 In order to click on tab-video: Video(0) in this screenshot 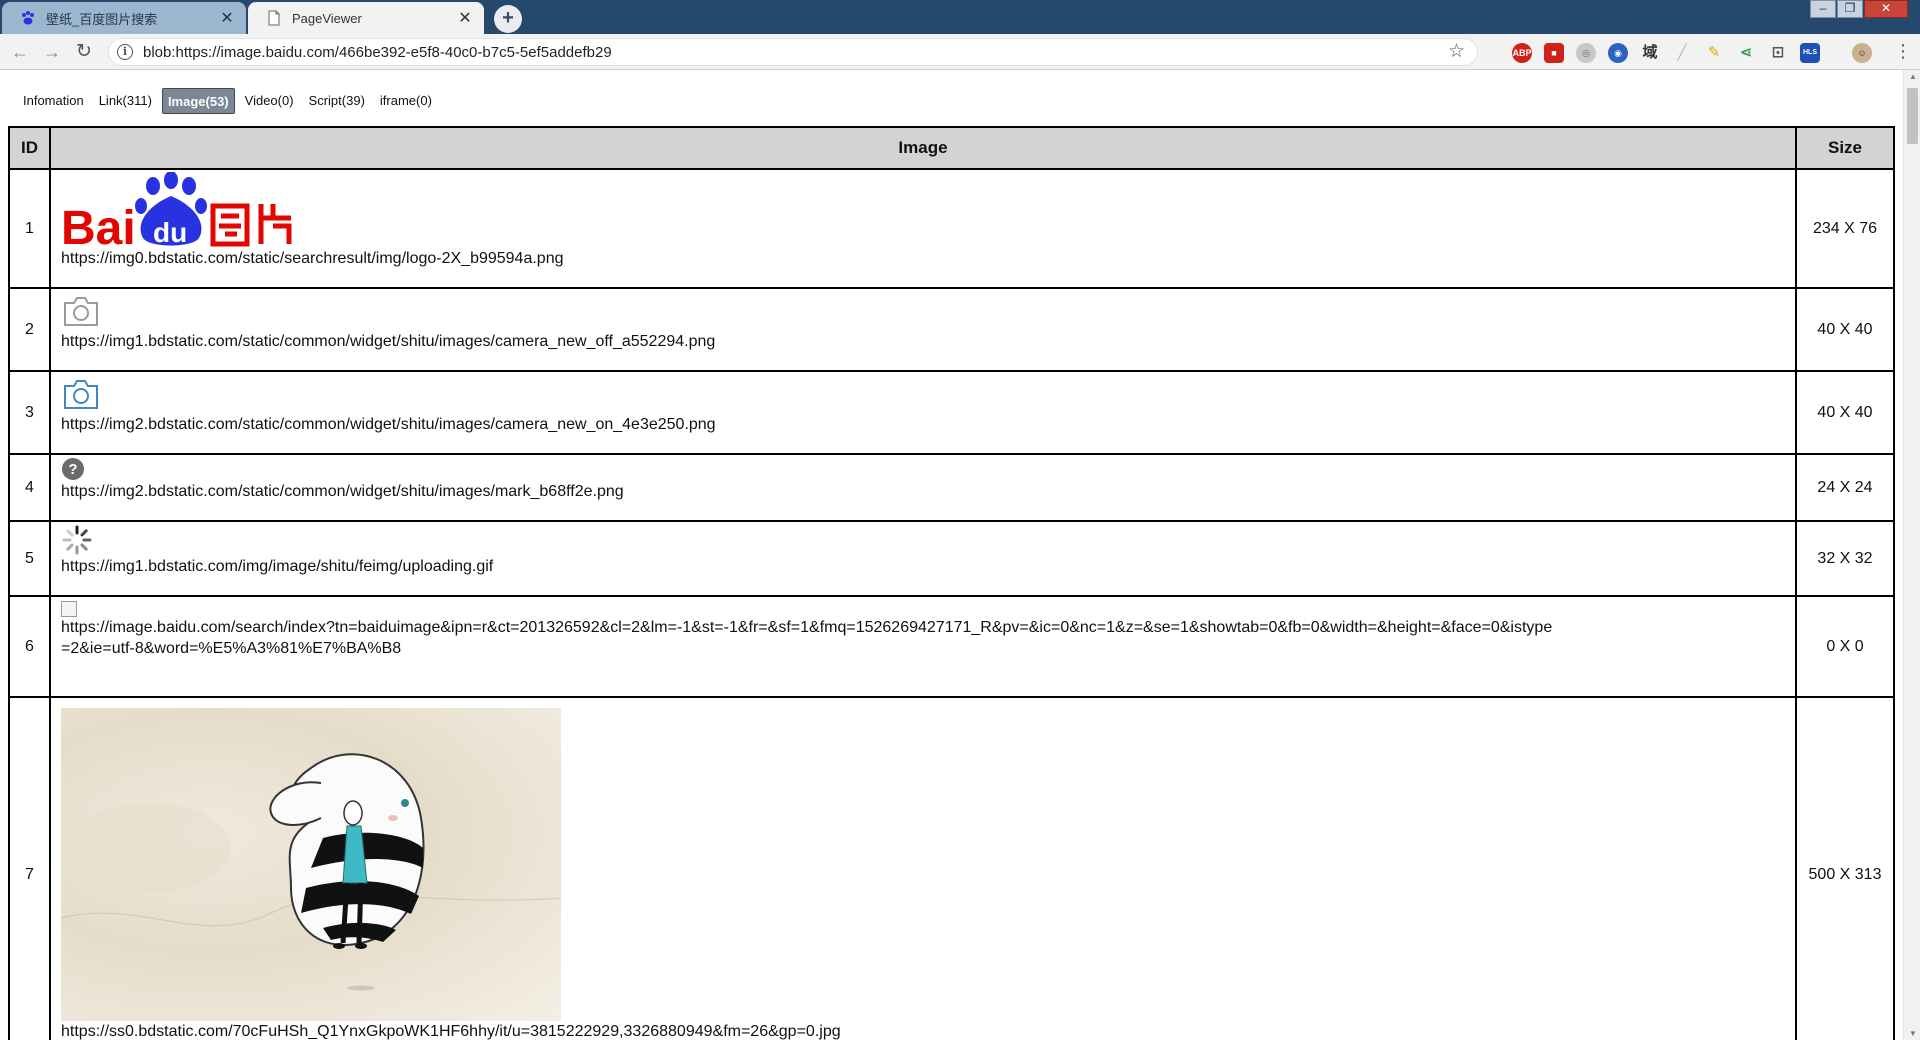, I will do `click(269, 101)`.